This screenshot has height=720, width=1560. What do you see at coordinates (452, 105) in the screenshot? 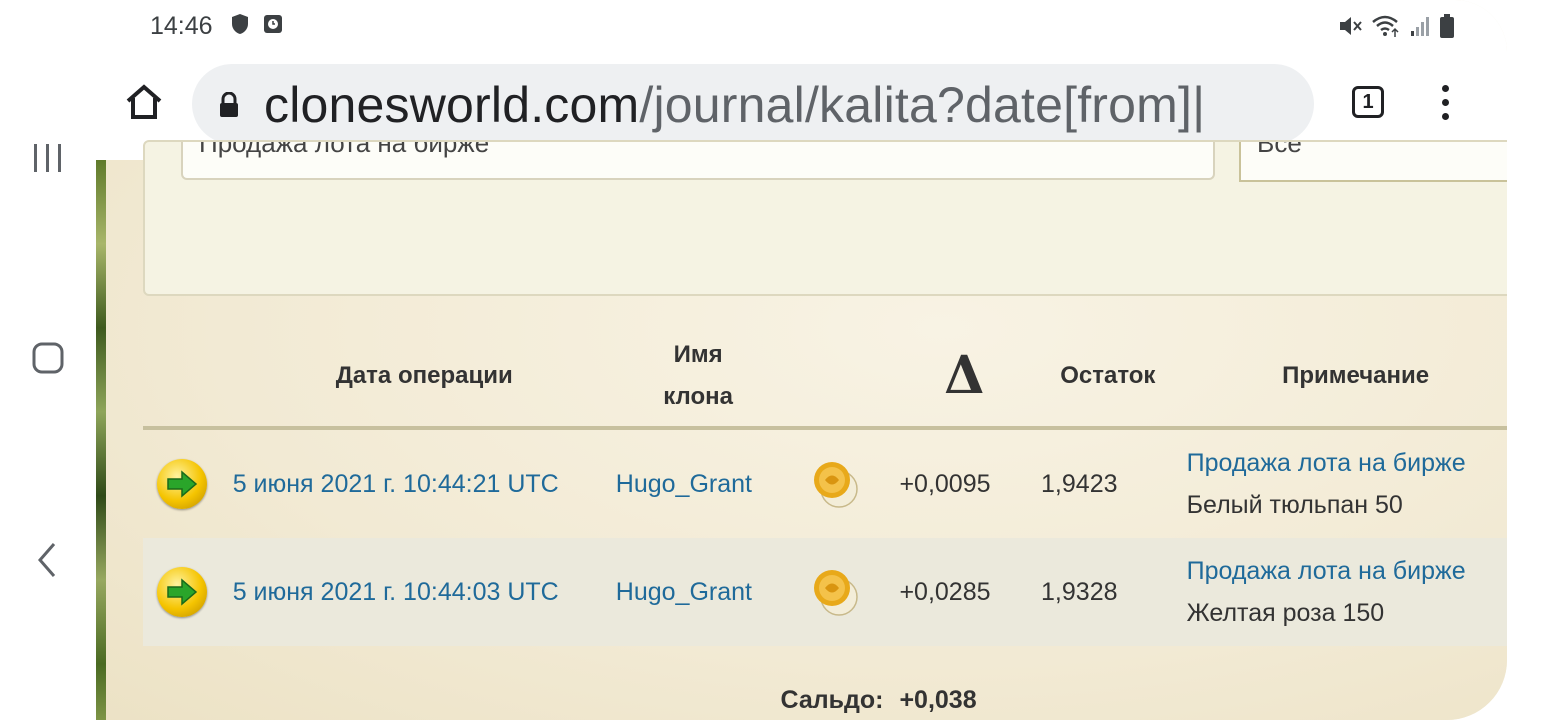
I see `url-domain: clonesworld.com` at bounding box center [452, 105].